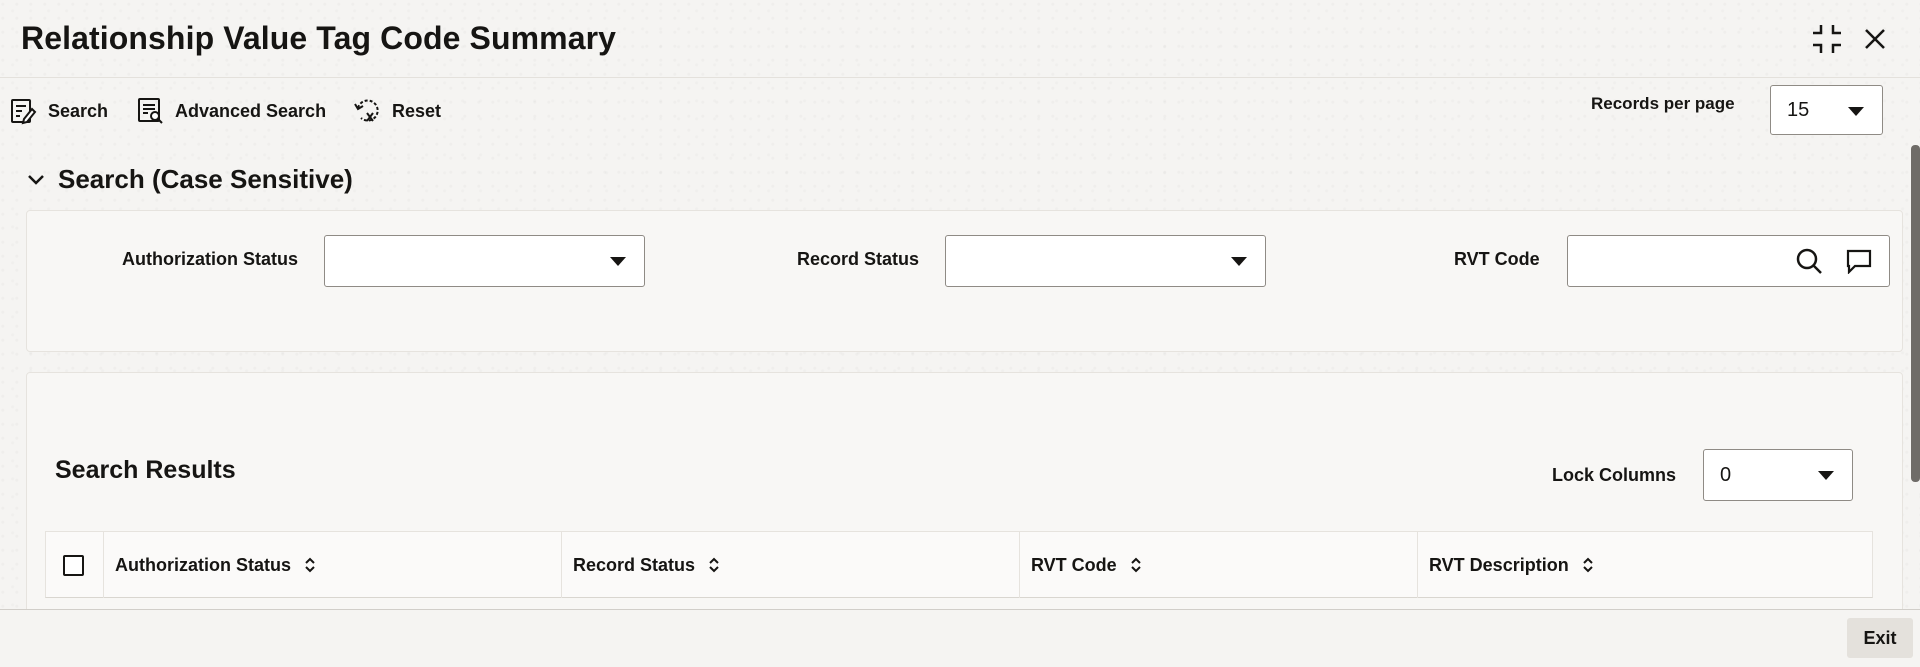 The height and width of the screenshot is (667, 1920). What do you see at coordinates (319, 38) in the screenshot?
I see `page-title: Relationship Value Tag Code Summary` at bounding box center [319, 38].